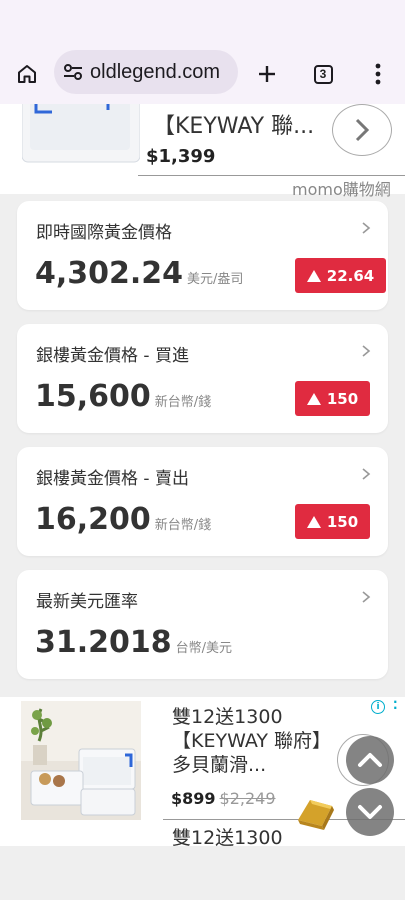  Describe the element at coordinates (227, 834) in the screenshot. I see `ad-next-headline: 雙12送1300` at that location.